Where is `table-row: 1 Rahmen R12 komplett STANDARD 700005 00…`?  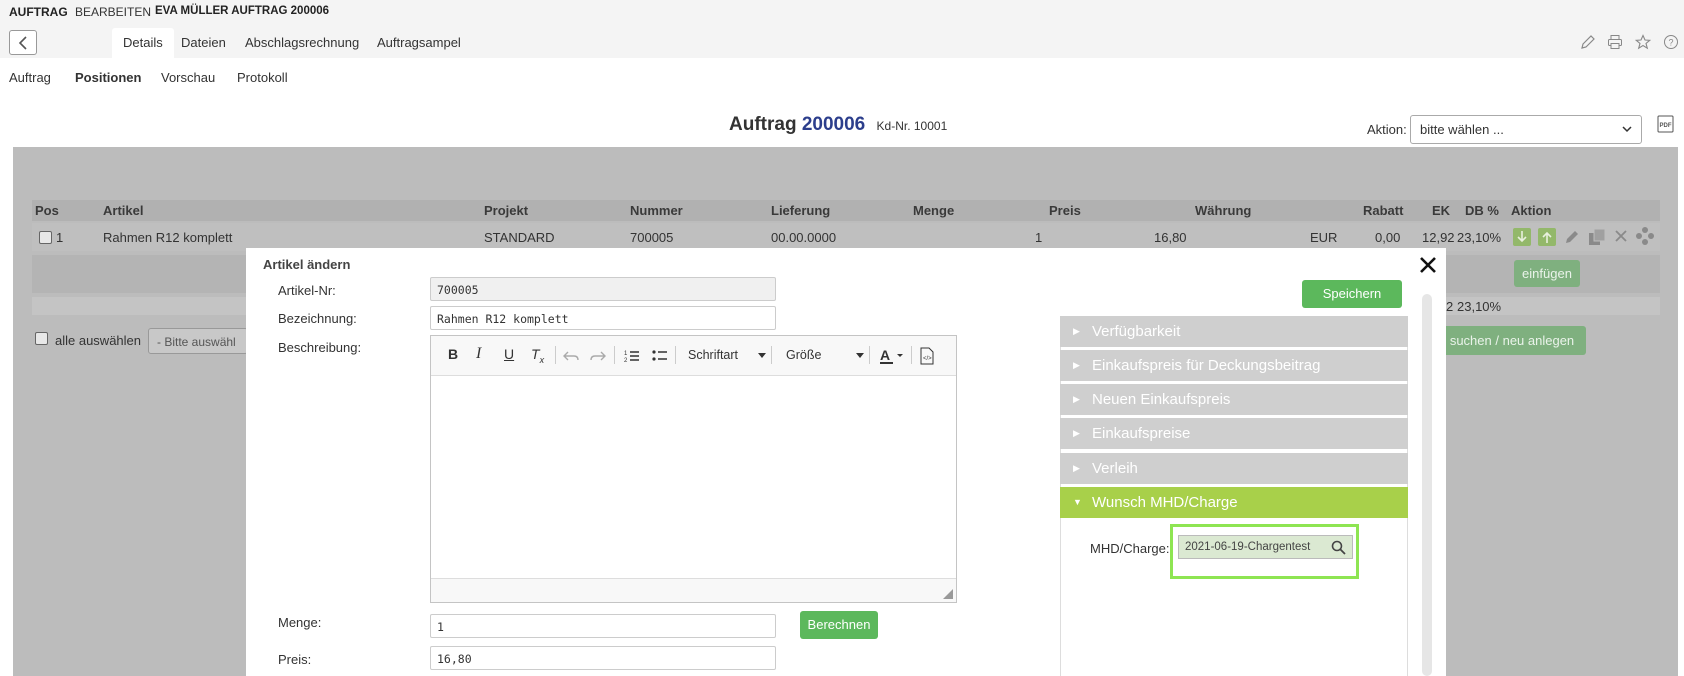
table-row: 1 Rahmen R12 komplett STANDARD 700005 00… is located at coordinates (846, 237).